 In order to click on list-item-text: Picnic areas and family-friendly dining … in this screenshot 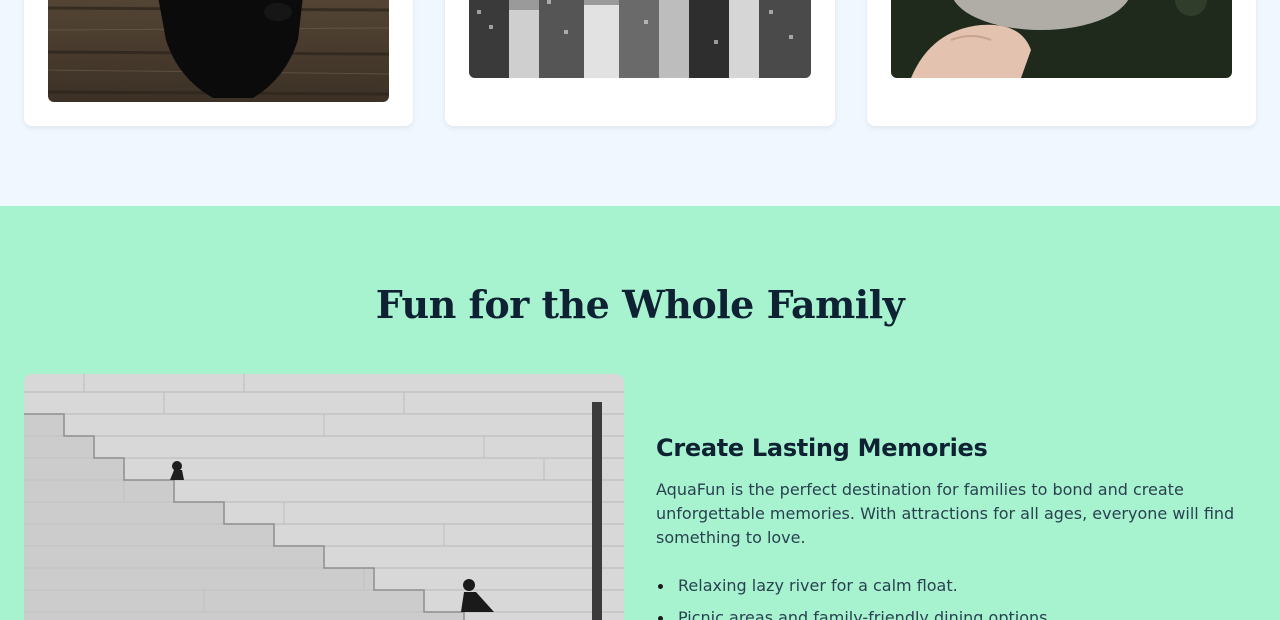, I will do `click(865, 614)`.